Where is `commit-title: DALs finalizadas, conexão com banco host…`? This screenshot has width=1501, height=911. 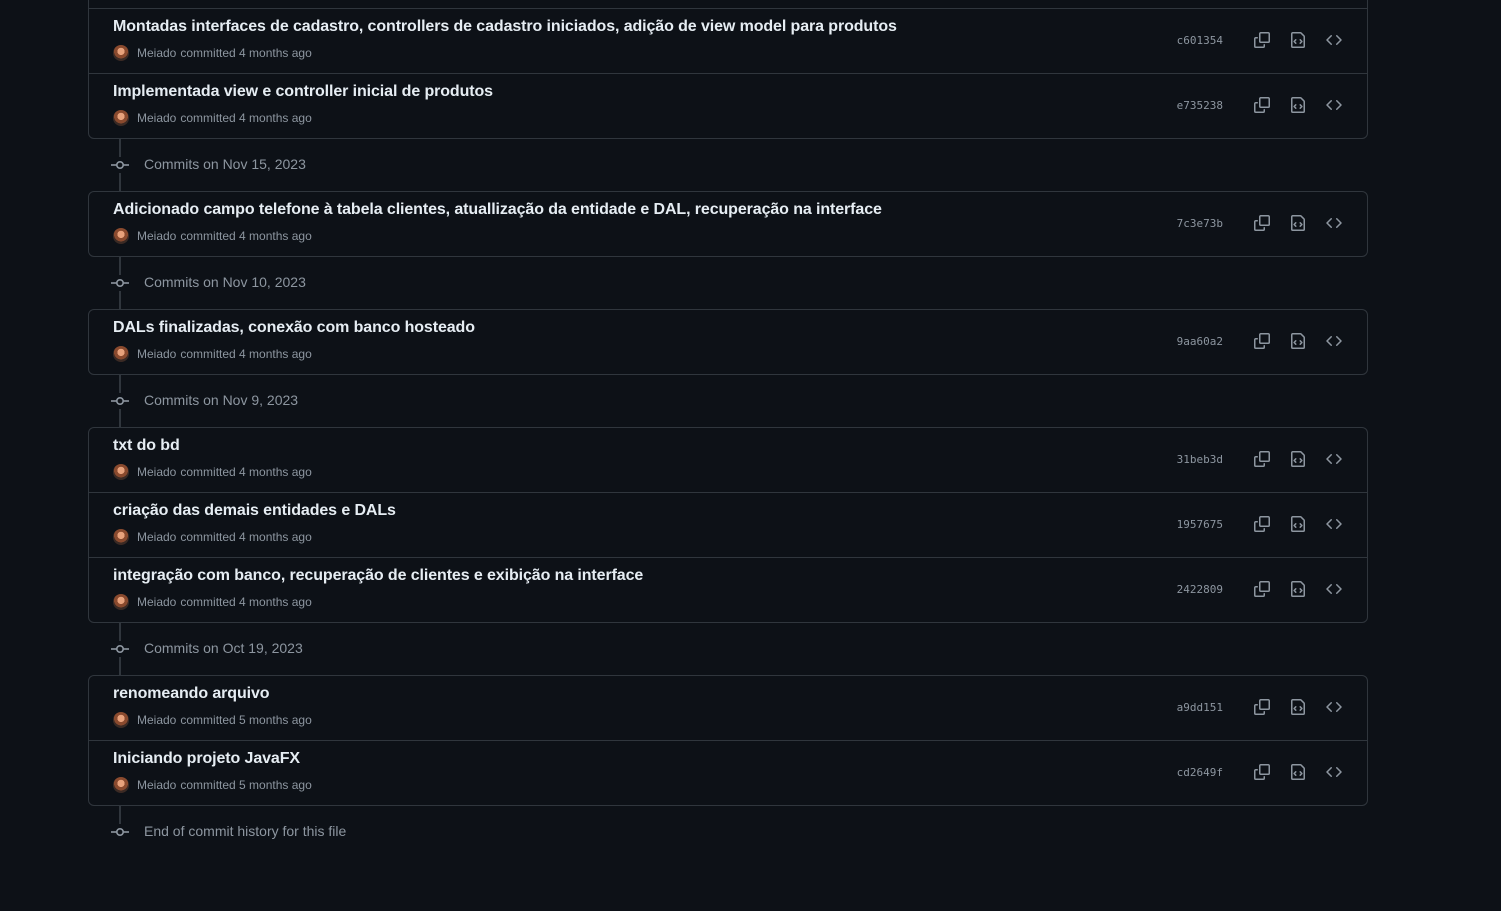 commit-title: DALs finalizadas, conexão com banco host… is located at coordinates (294, 328).